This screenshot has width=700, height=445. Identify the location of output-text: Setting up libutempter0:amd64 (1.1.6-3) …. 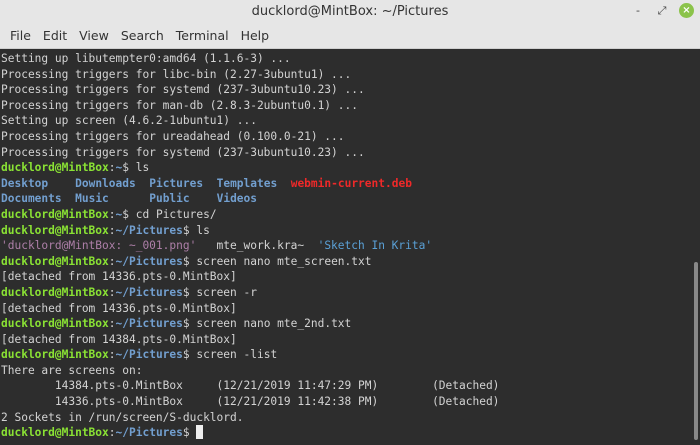
(146, 58).